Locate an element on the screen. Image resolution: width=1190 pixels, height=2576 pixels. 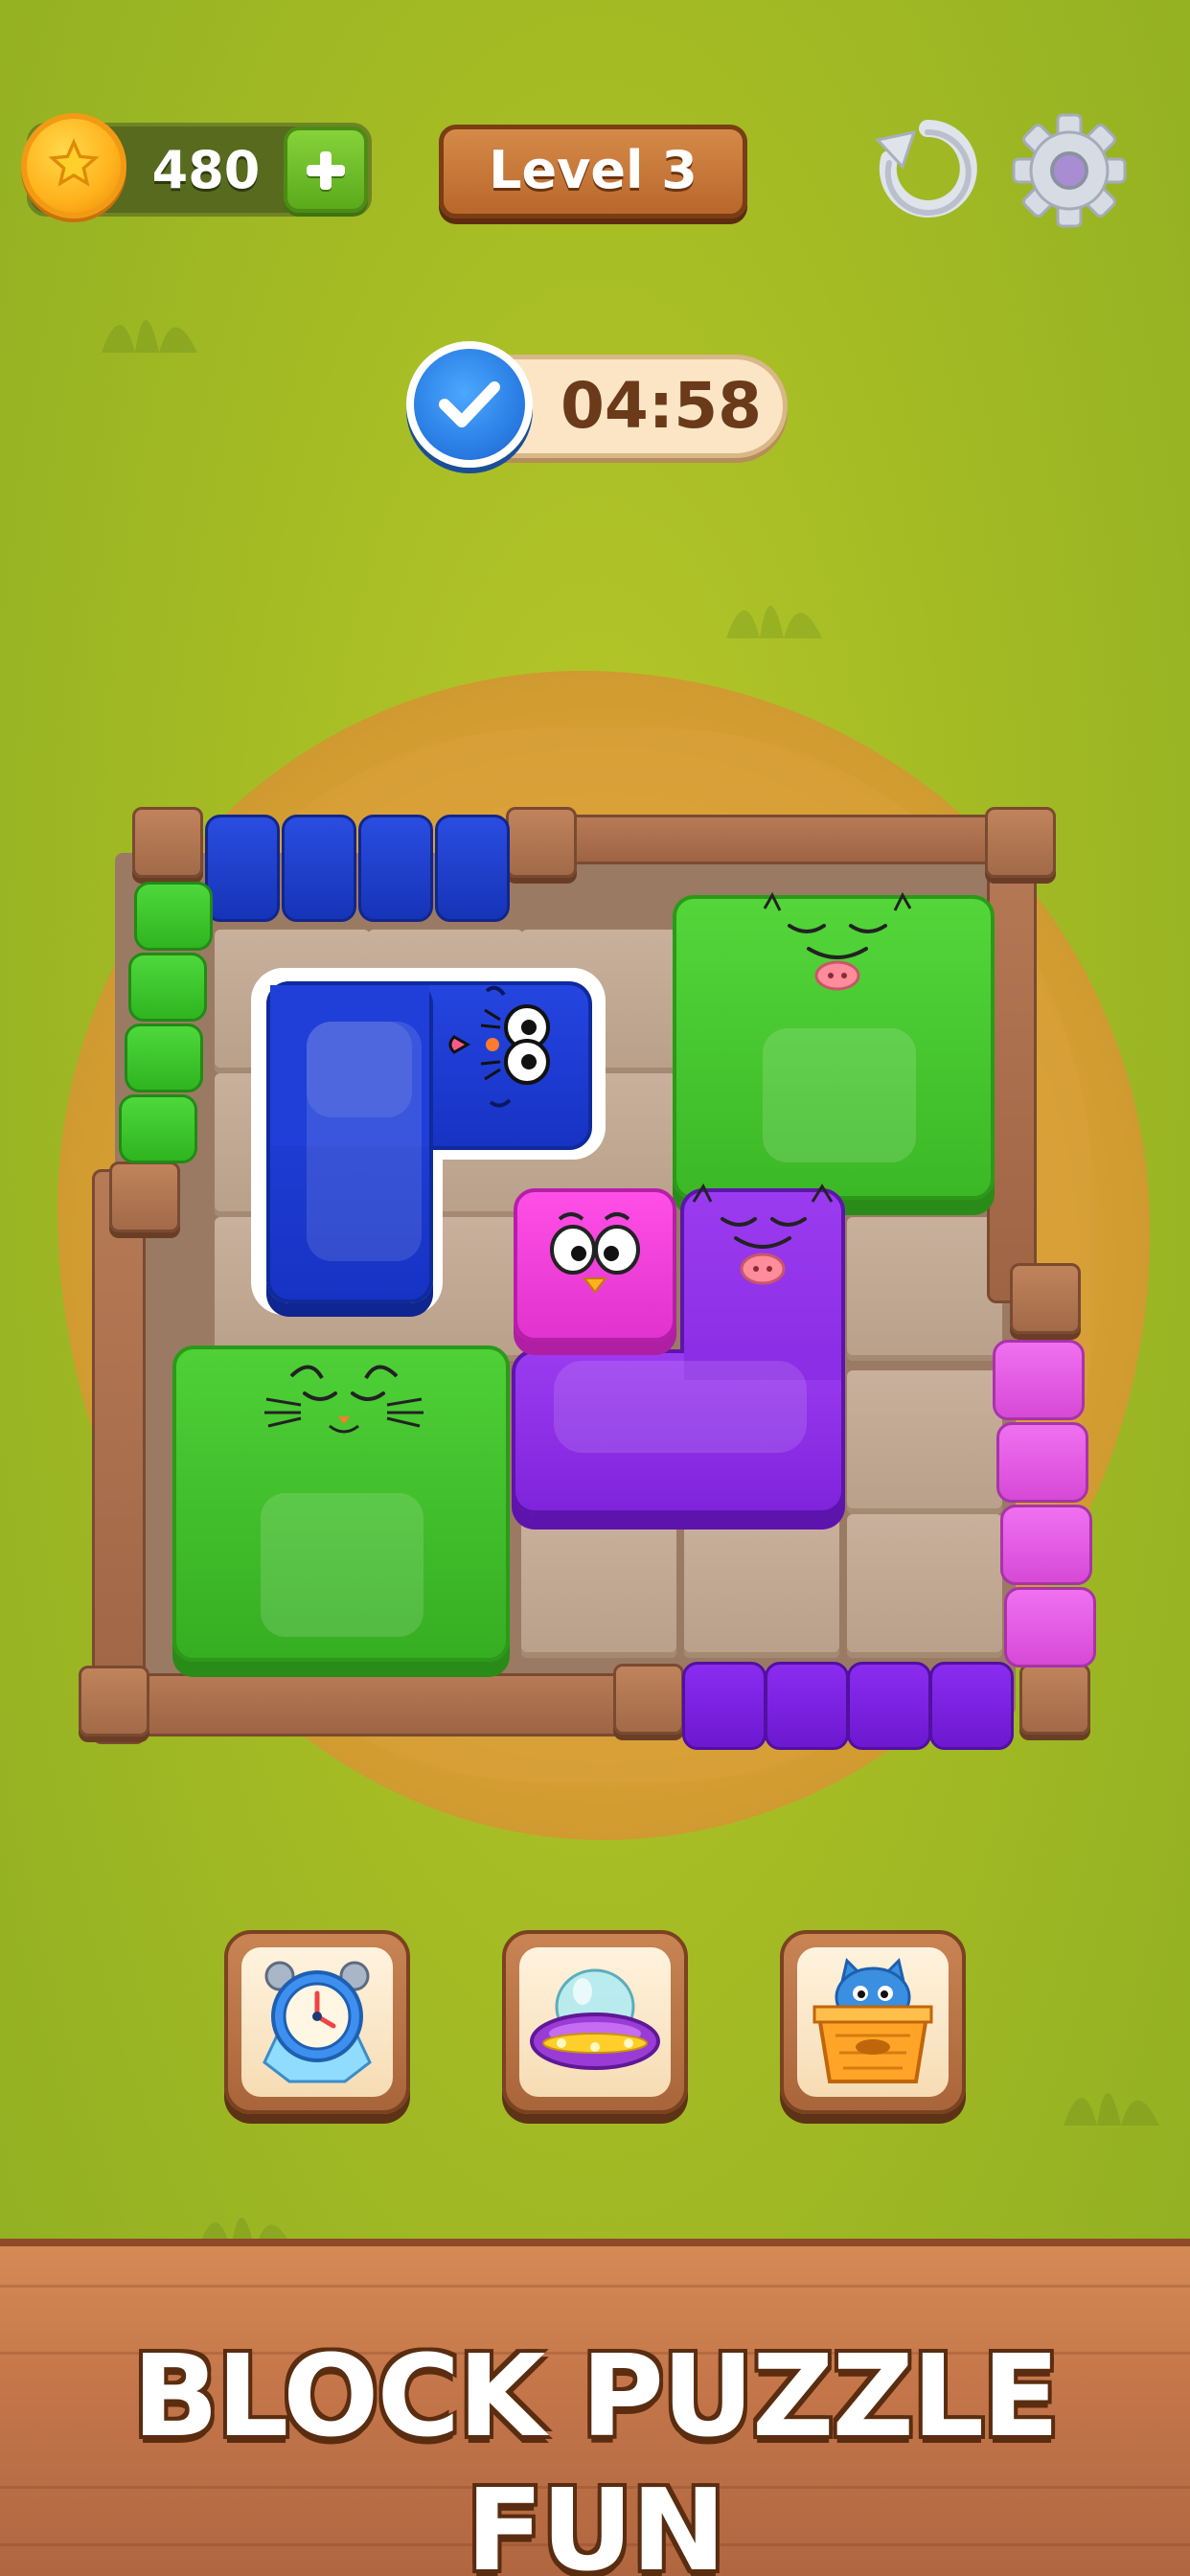
cat-basket-icon is located at coordinates (873, 2020).